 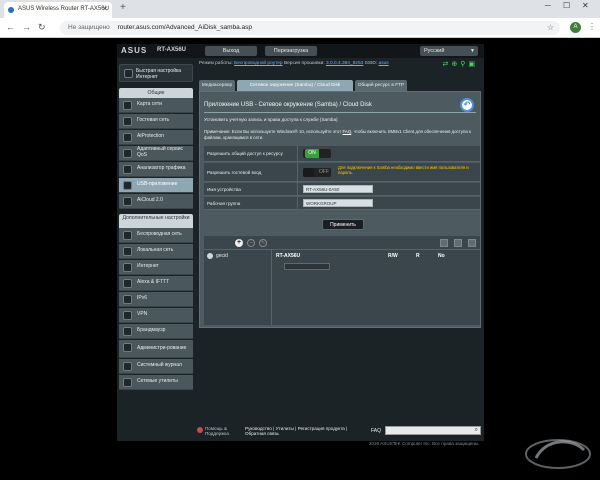 I want to click on chevron-down-icon: ▼, so click(x=472, y=51).